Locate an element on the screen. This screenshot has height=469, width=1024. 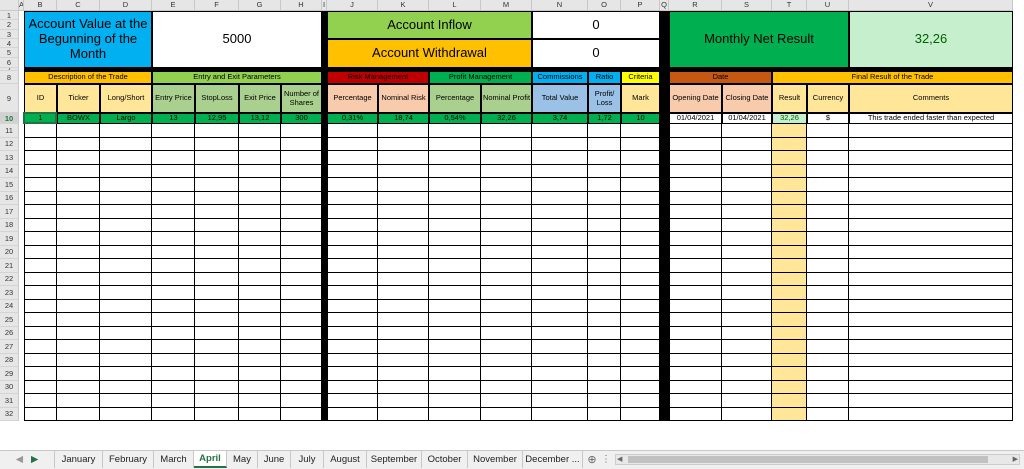
group-ratio: Ratio is located at coordinates (604, 77).